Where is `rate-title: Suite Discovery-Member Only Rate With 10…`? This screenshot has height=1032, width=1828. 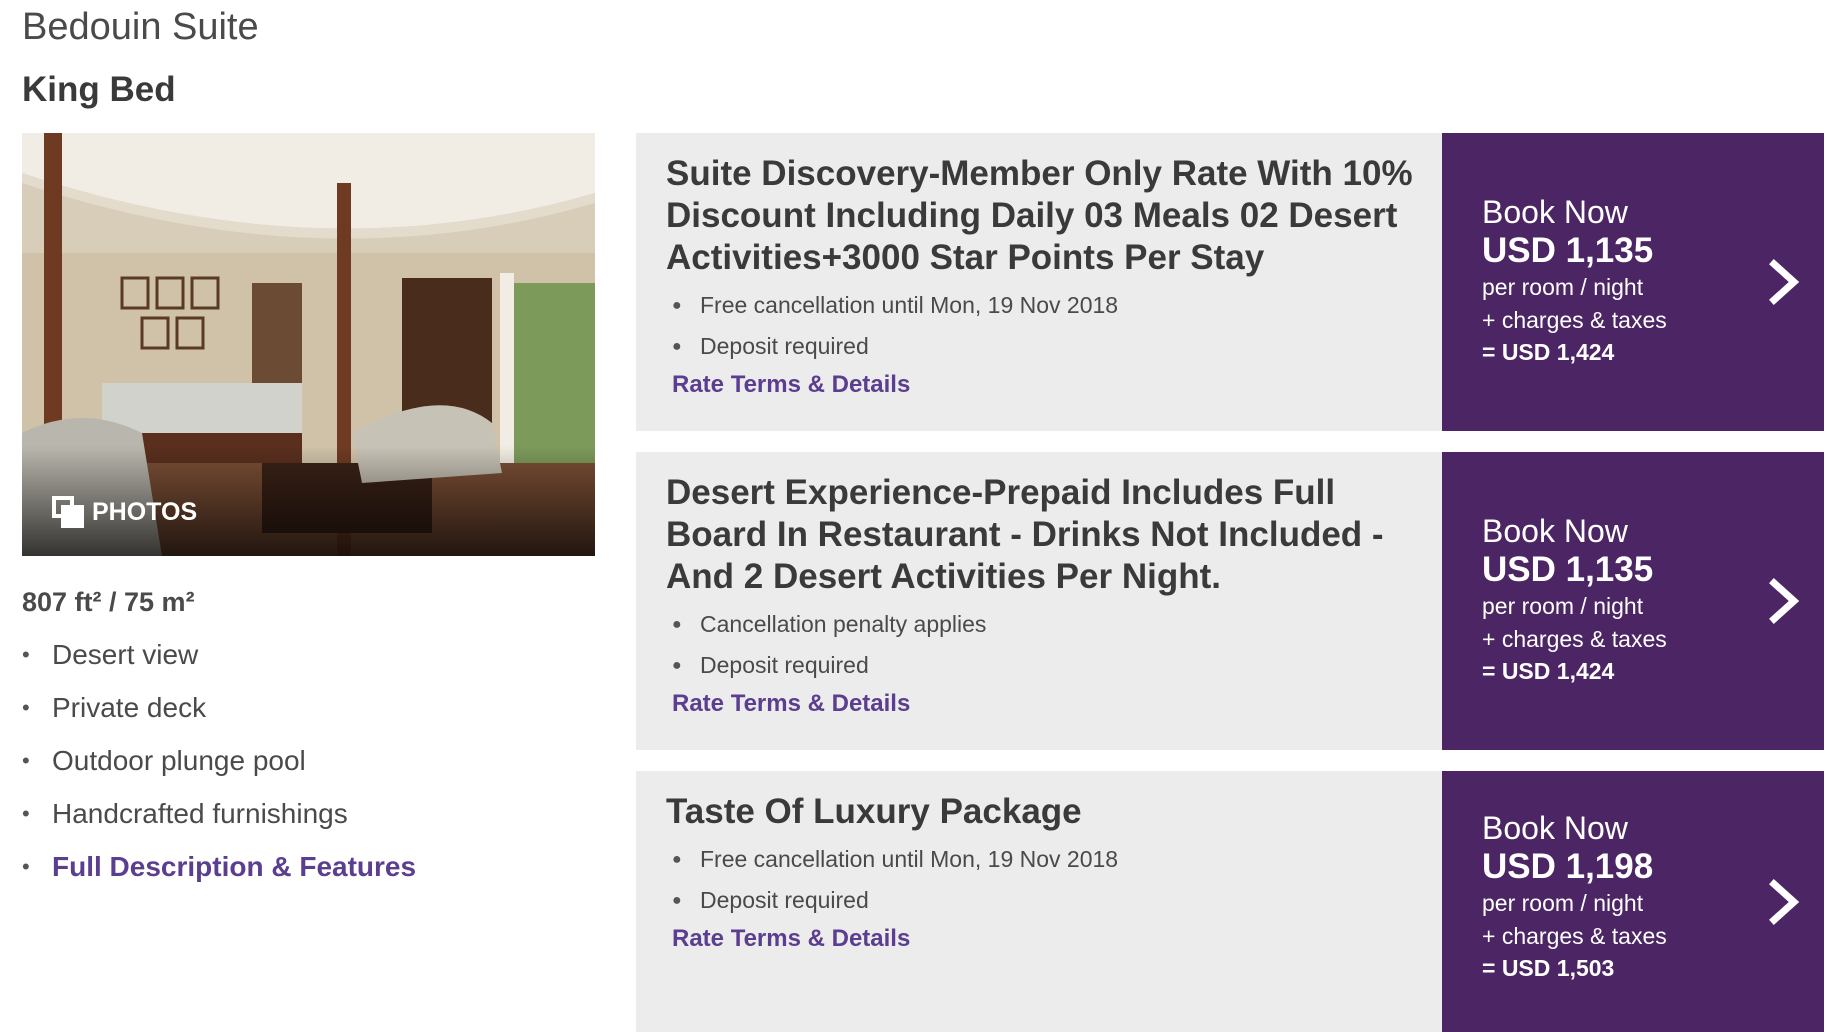 rate-title: Suite Discovery-Member Only Rate With 10… is located at coordinates (1039, 215).